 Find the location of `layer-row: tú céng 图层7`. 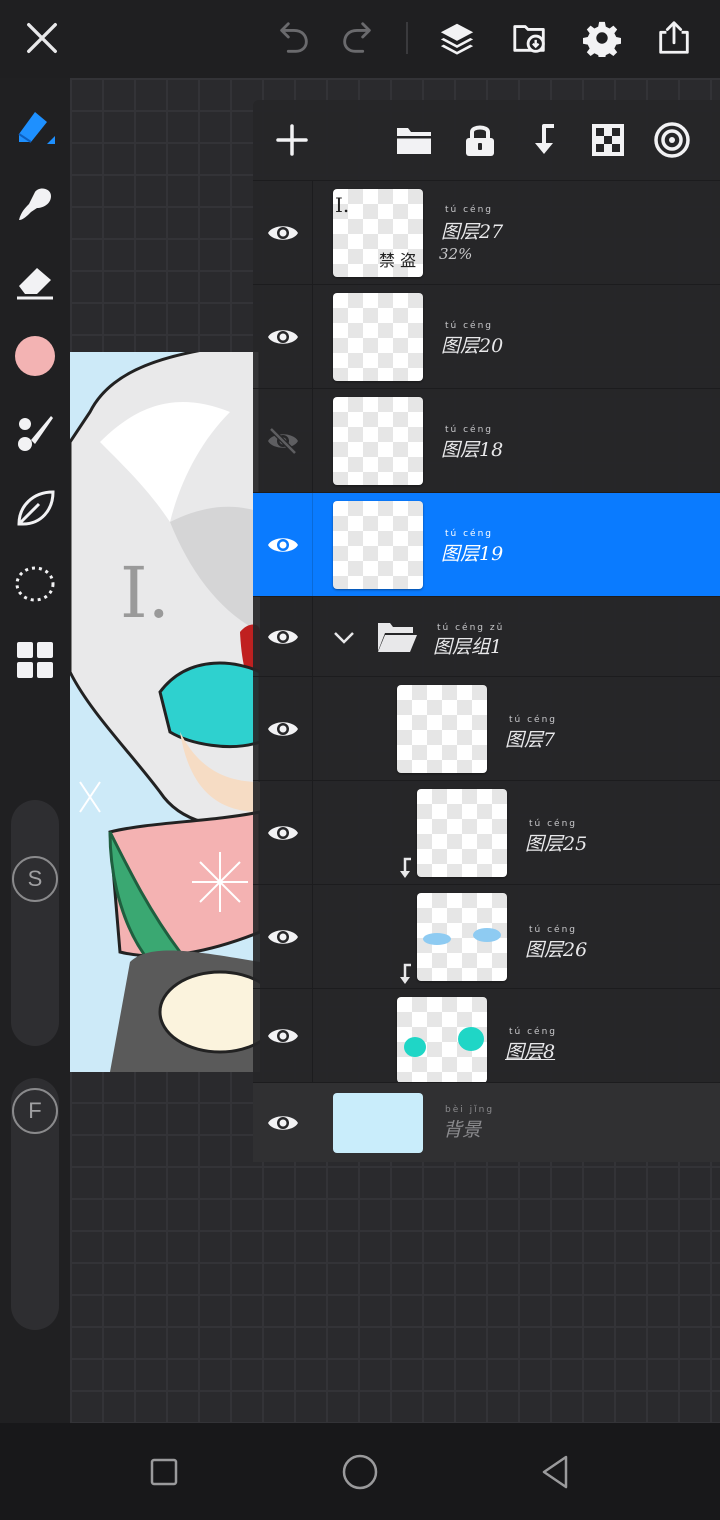

layer-row: tú céng 图层7 is located at coordinates (486, 728).